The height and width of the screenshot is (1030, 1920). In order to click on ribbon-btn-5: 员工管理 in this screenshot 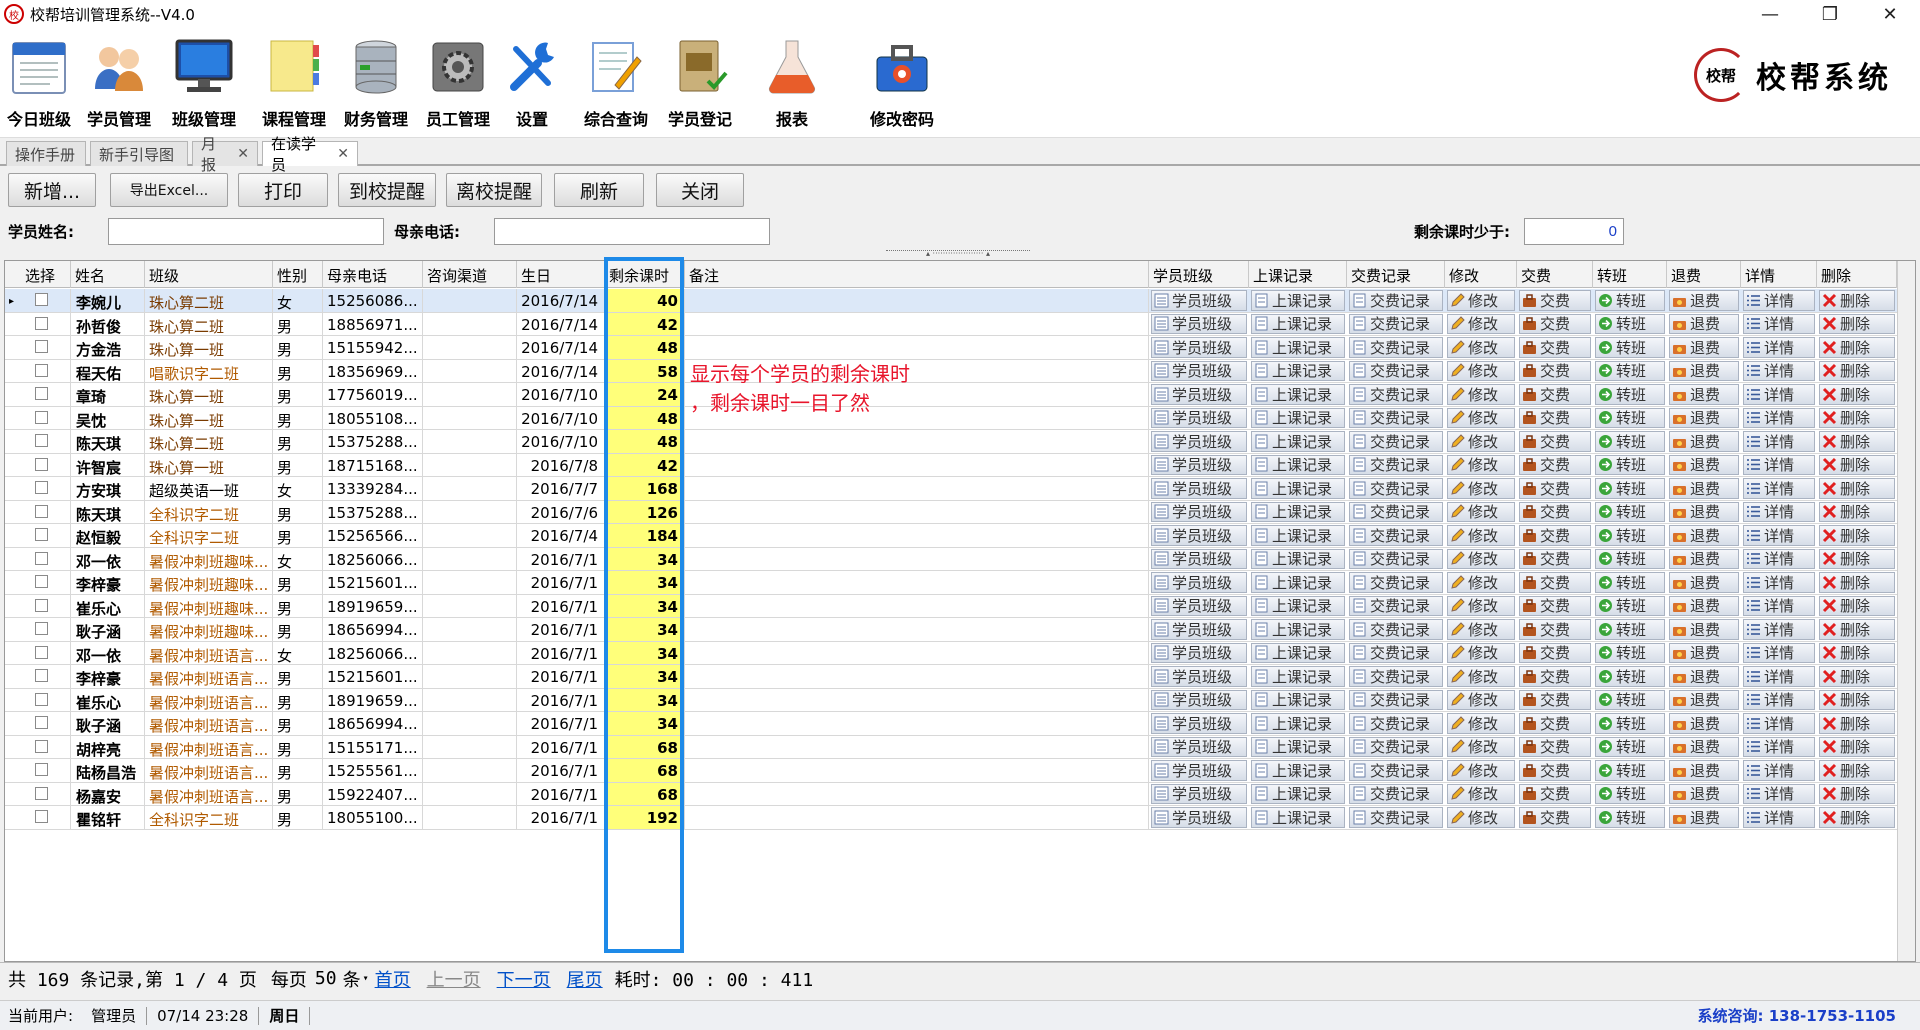, I will do `click(458, 84)`.